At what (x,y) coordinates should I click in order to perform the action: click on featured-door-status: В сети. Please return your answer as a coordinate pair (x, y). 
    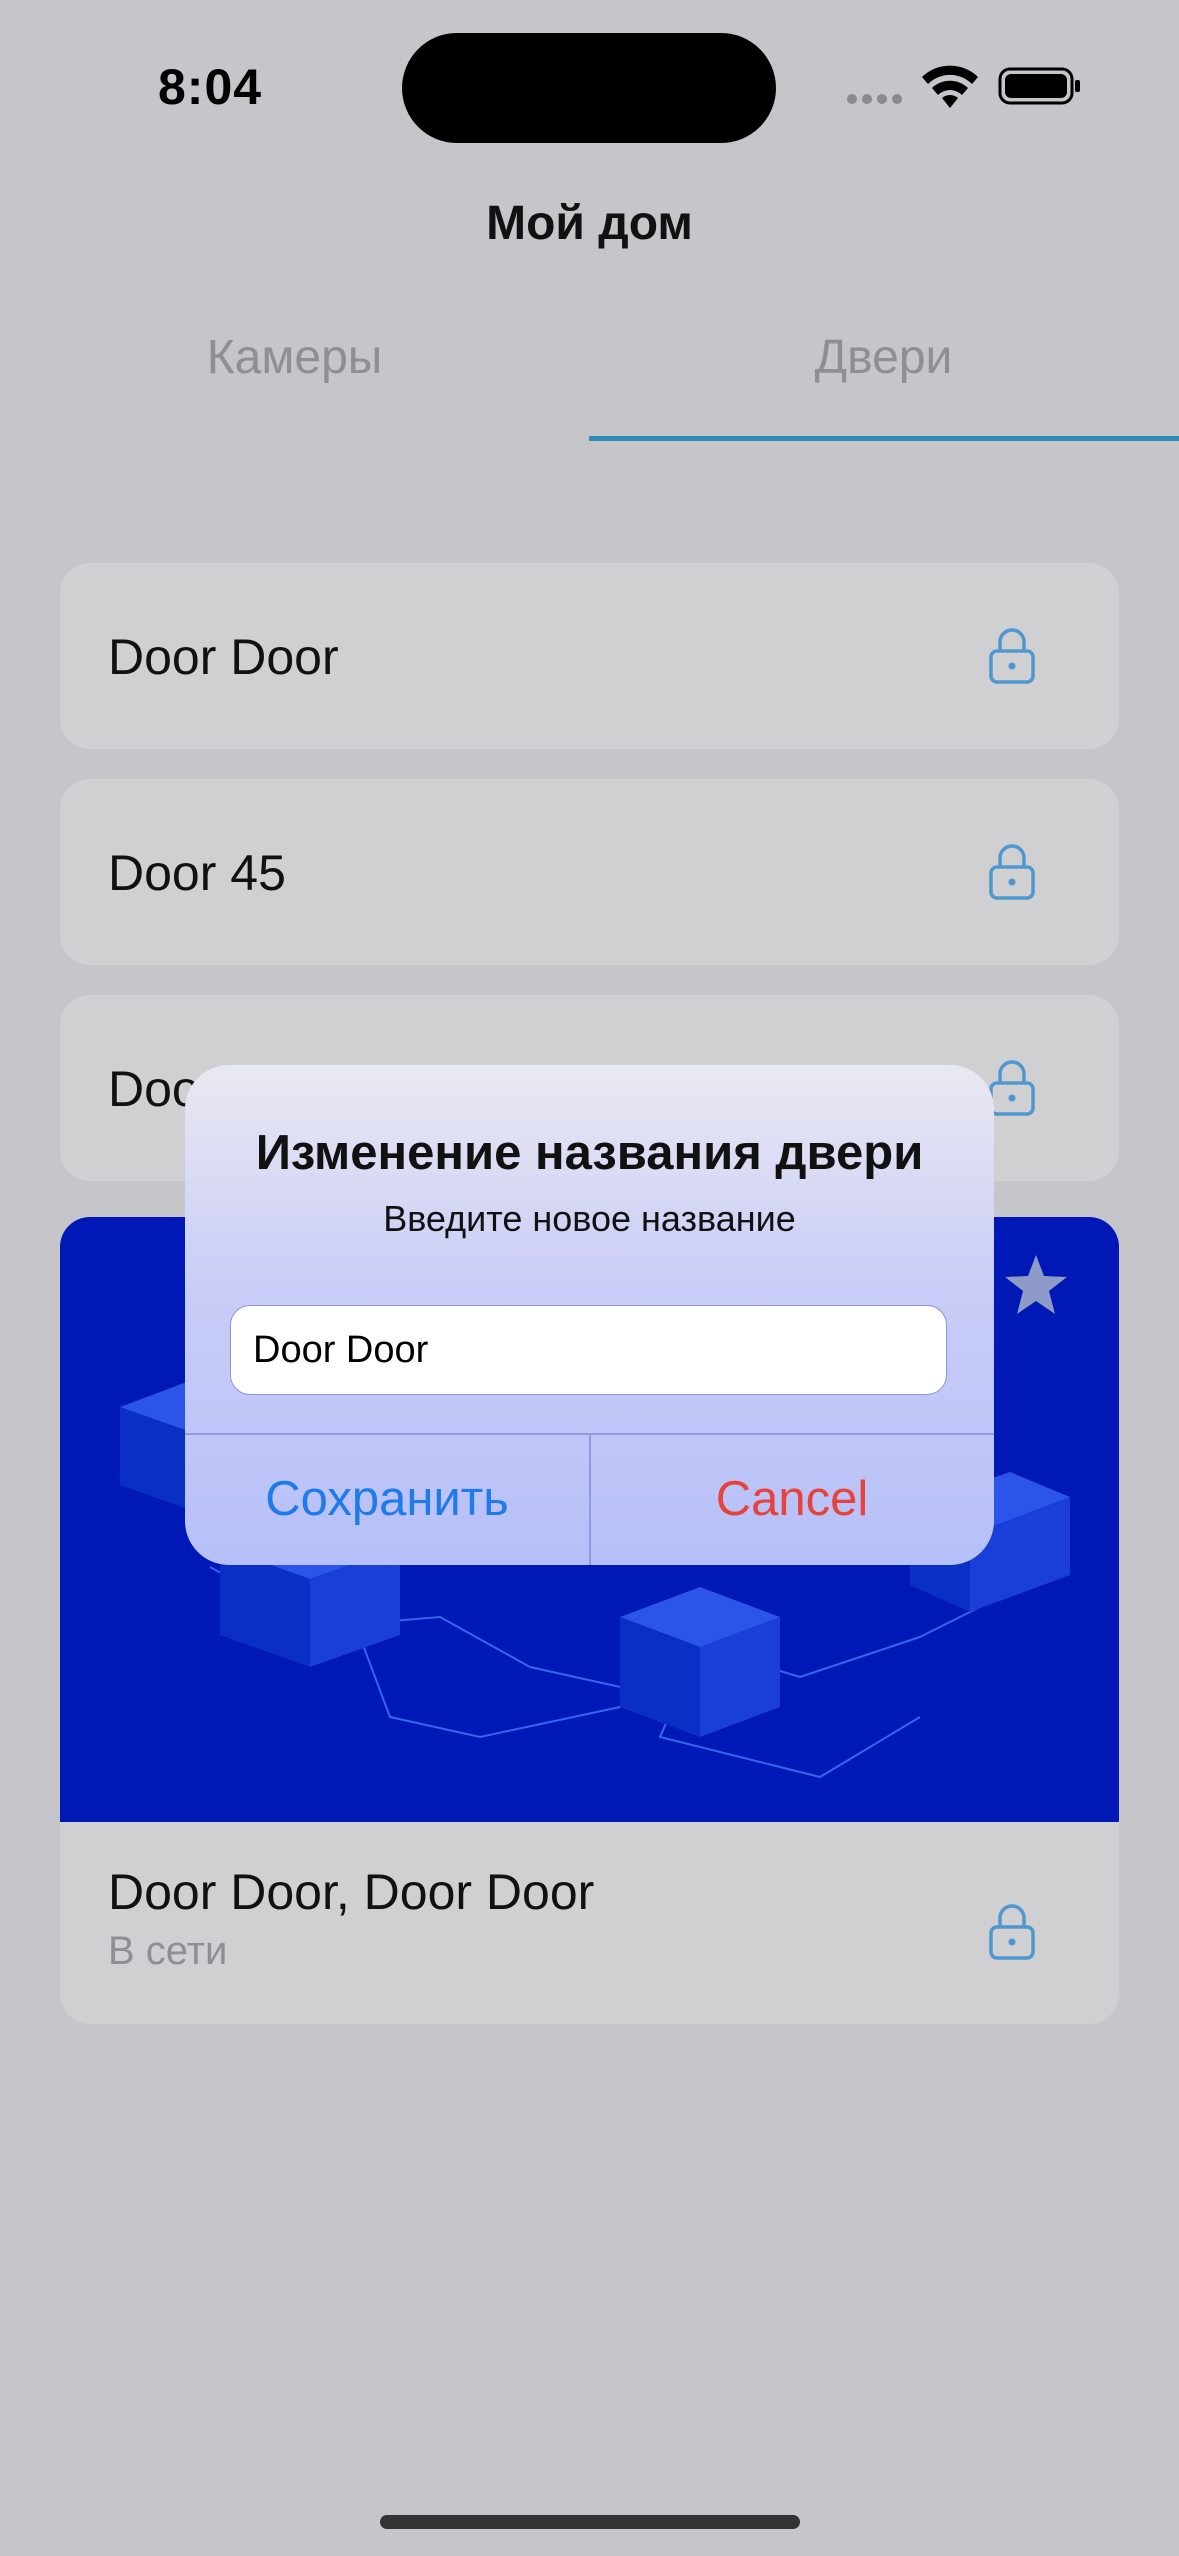
    Looking at the image, I should click on (168, 1951).